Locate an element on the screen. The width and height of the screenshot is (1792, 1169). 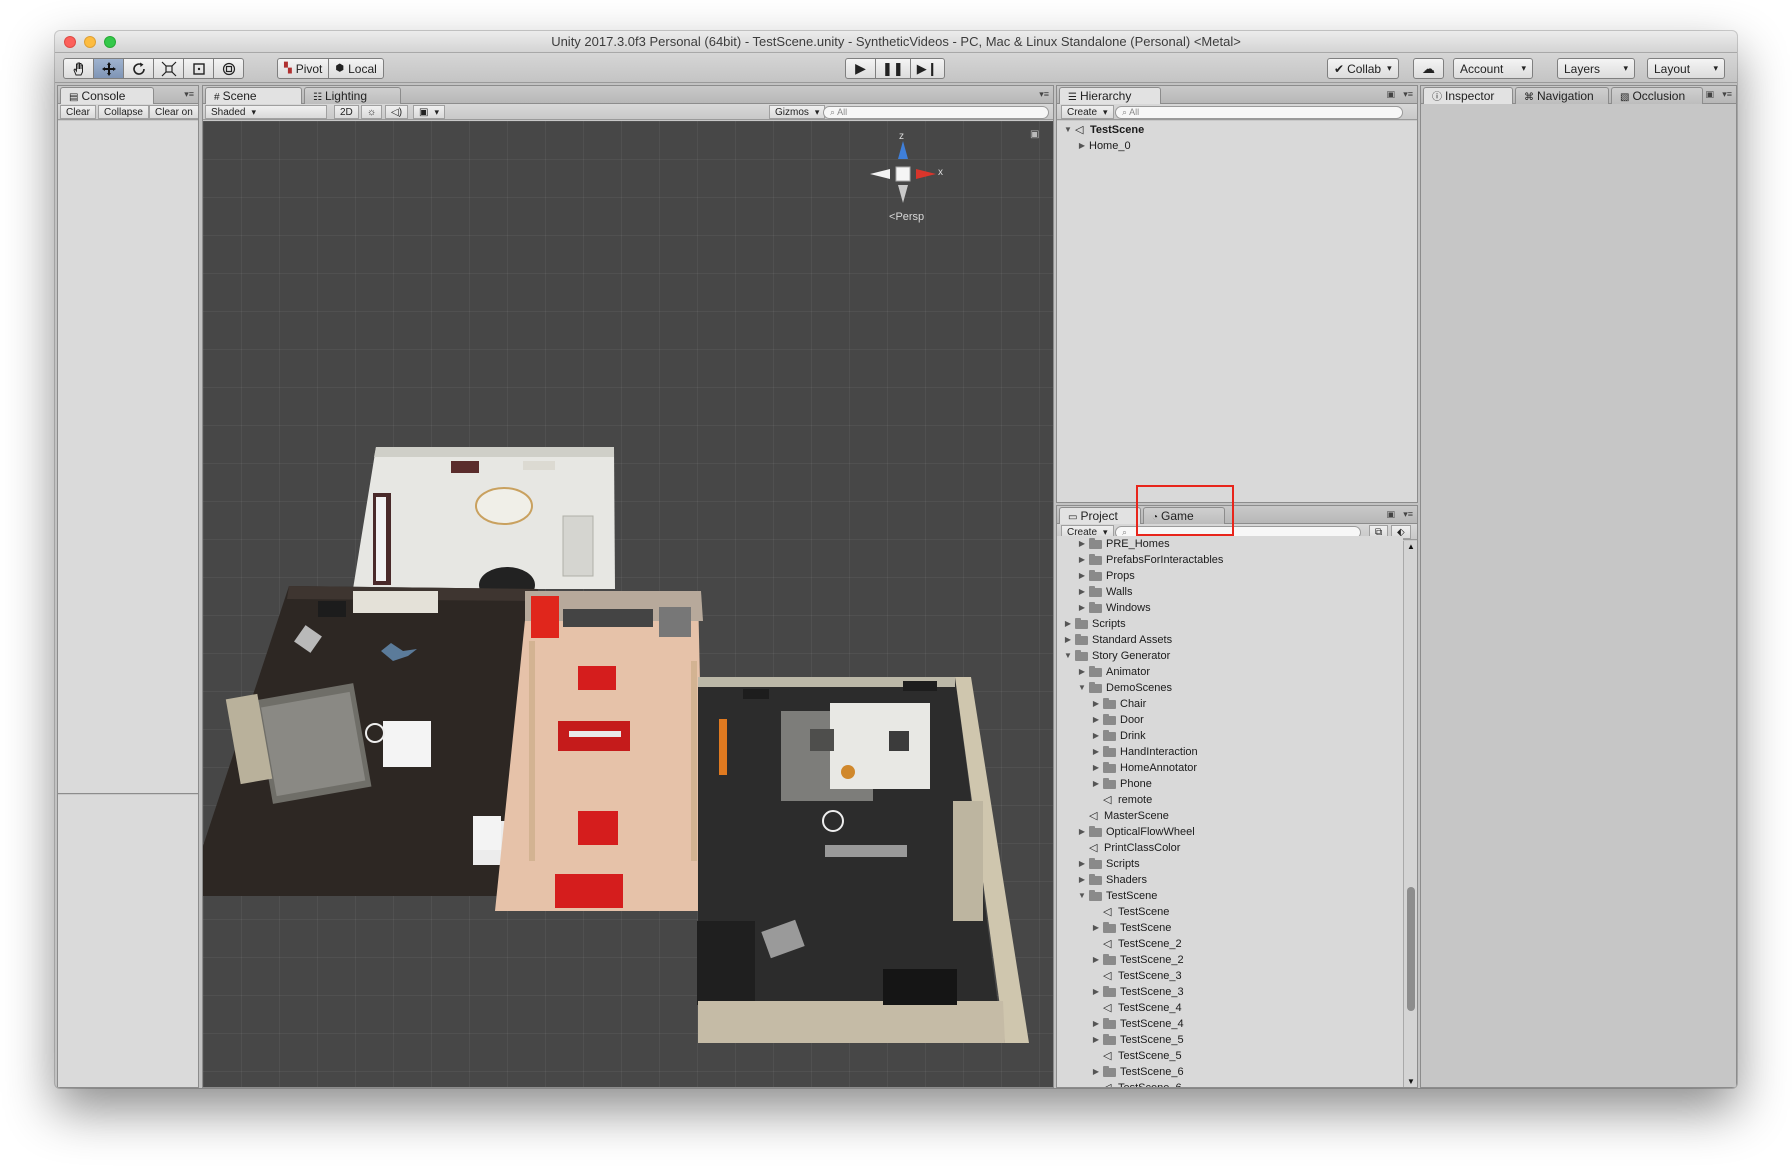
tree-item: ▶ PrefabsForInteractables is located at coordinates (1230, 560).